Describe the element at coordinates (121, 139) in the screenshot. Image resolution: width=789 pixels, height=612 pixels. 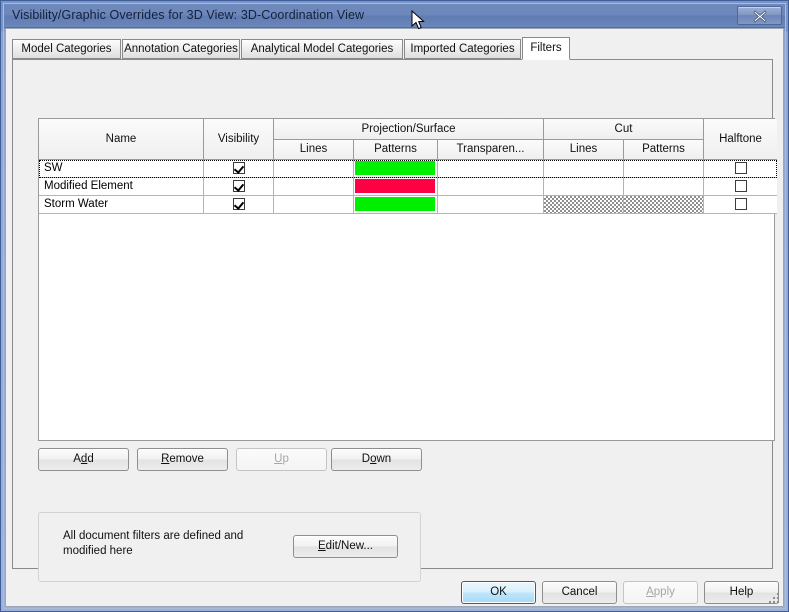
I see `grid-header-name: Name` at that location.